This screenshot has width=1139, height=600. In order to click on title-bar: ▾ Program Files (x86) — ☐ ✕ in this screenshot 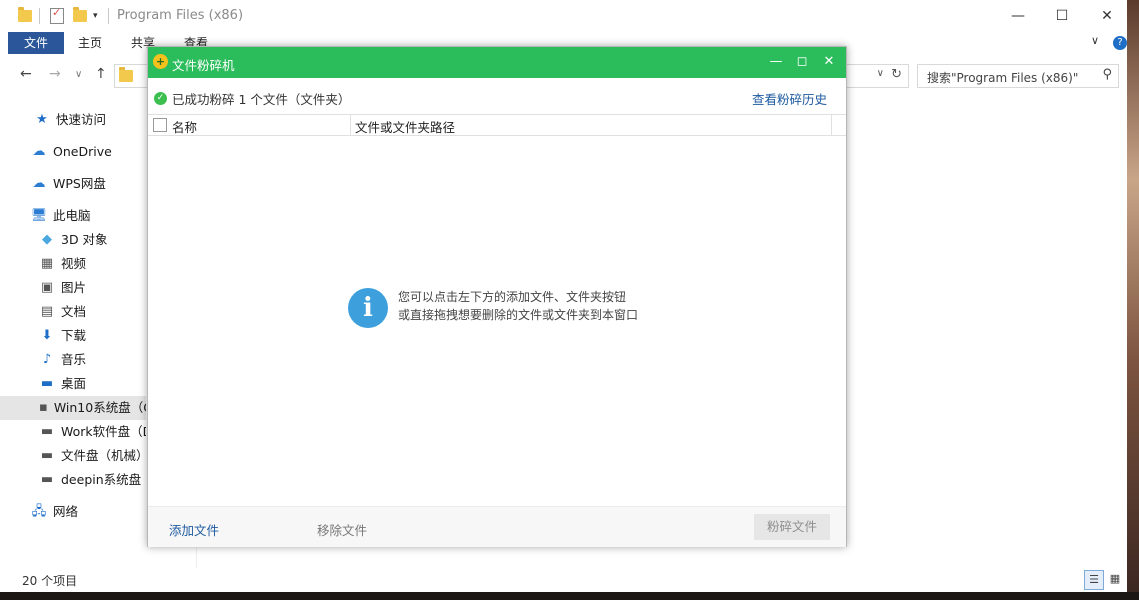, I will do `click(563, 16)`.